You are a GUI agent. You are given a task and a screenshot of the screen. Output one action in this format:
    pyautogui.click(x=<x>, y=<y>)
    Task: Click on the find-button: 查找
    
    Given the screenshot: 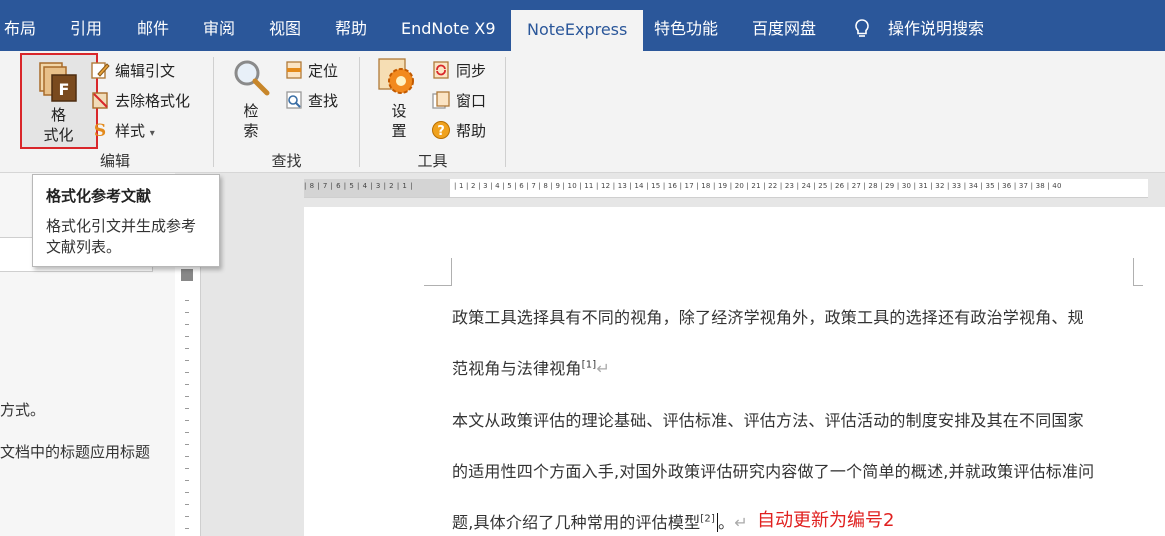 What is the action you would take?
    pyautogui.click(x=323, y=100)
    